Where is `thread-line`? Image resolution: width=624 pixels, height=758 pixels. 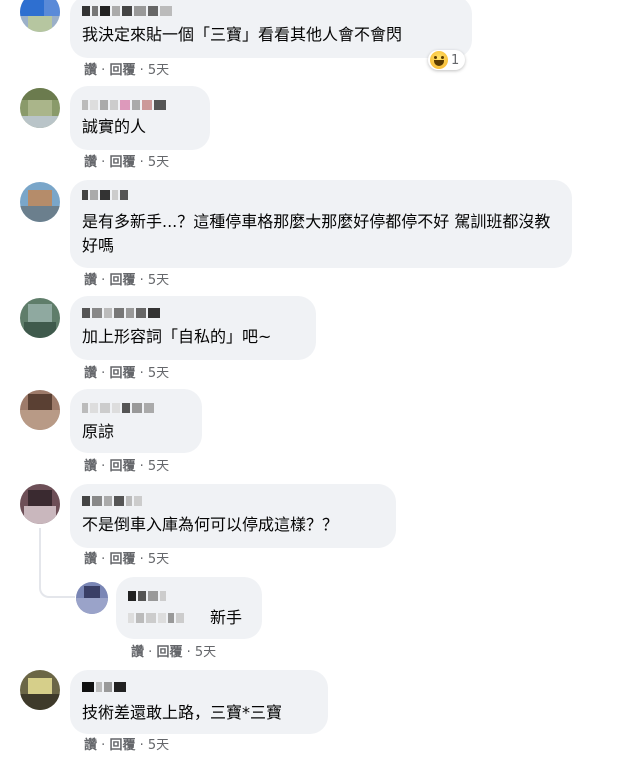 thread-line is located at coordinates (40, 548).